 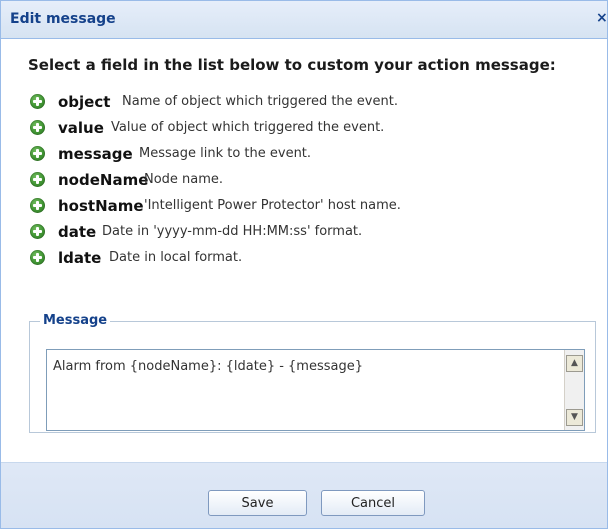 I want to click on cancel-button: Cancel, so click(x=373, y=503).